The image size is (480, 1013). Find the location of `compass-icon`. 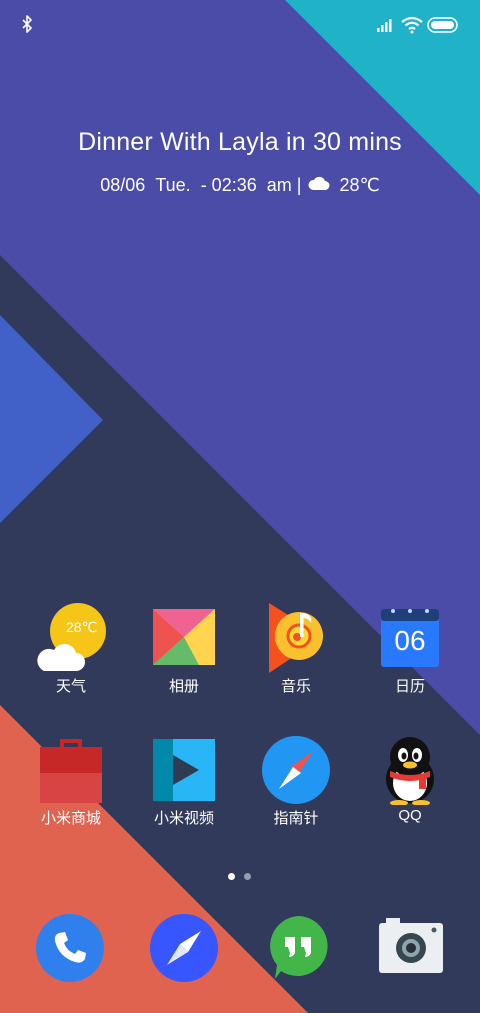

compass-icon is located at coordinates (296, 770).